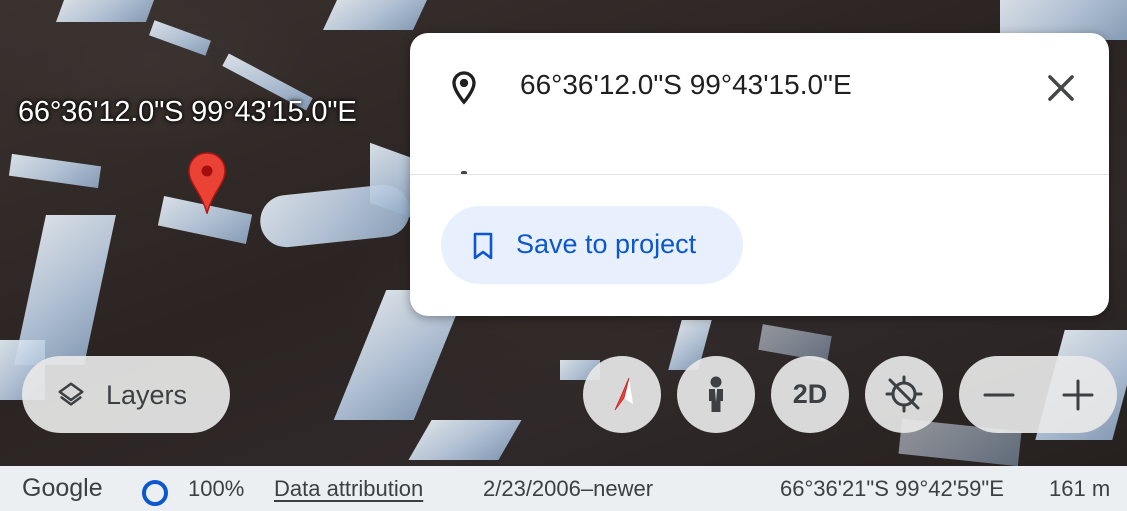  I want to click on pegman-button, so click(716, 394).